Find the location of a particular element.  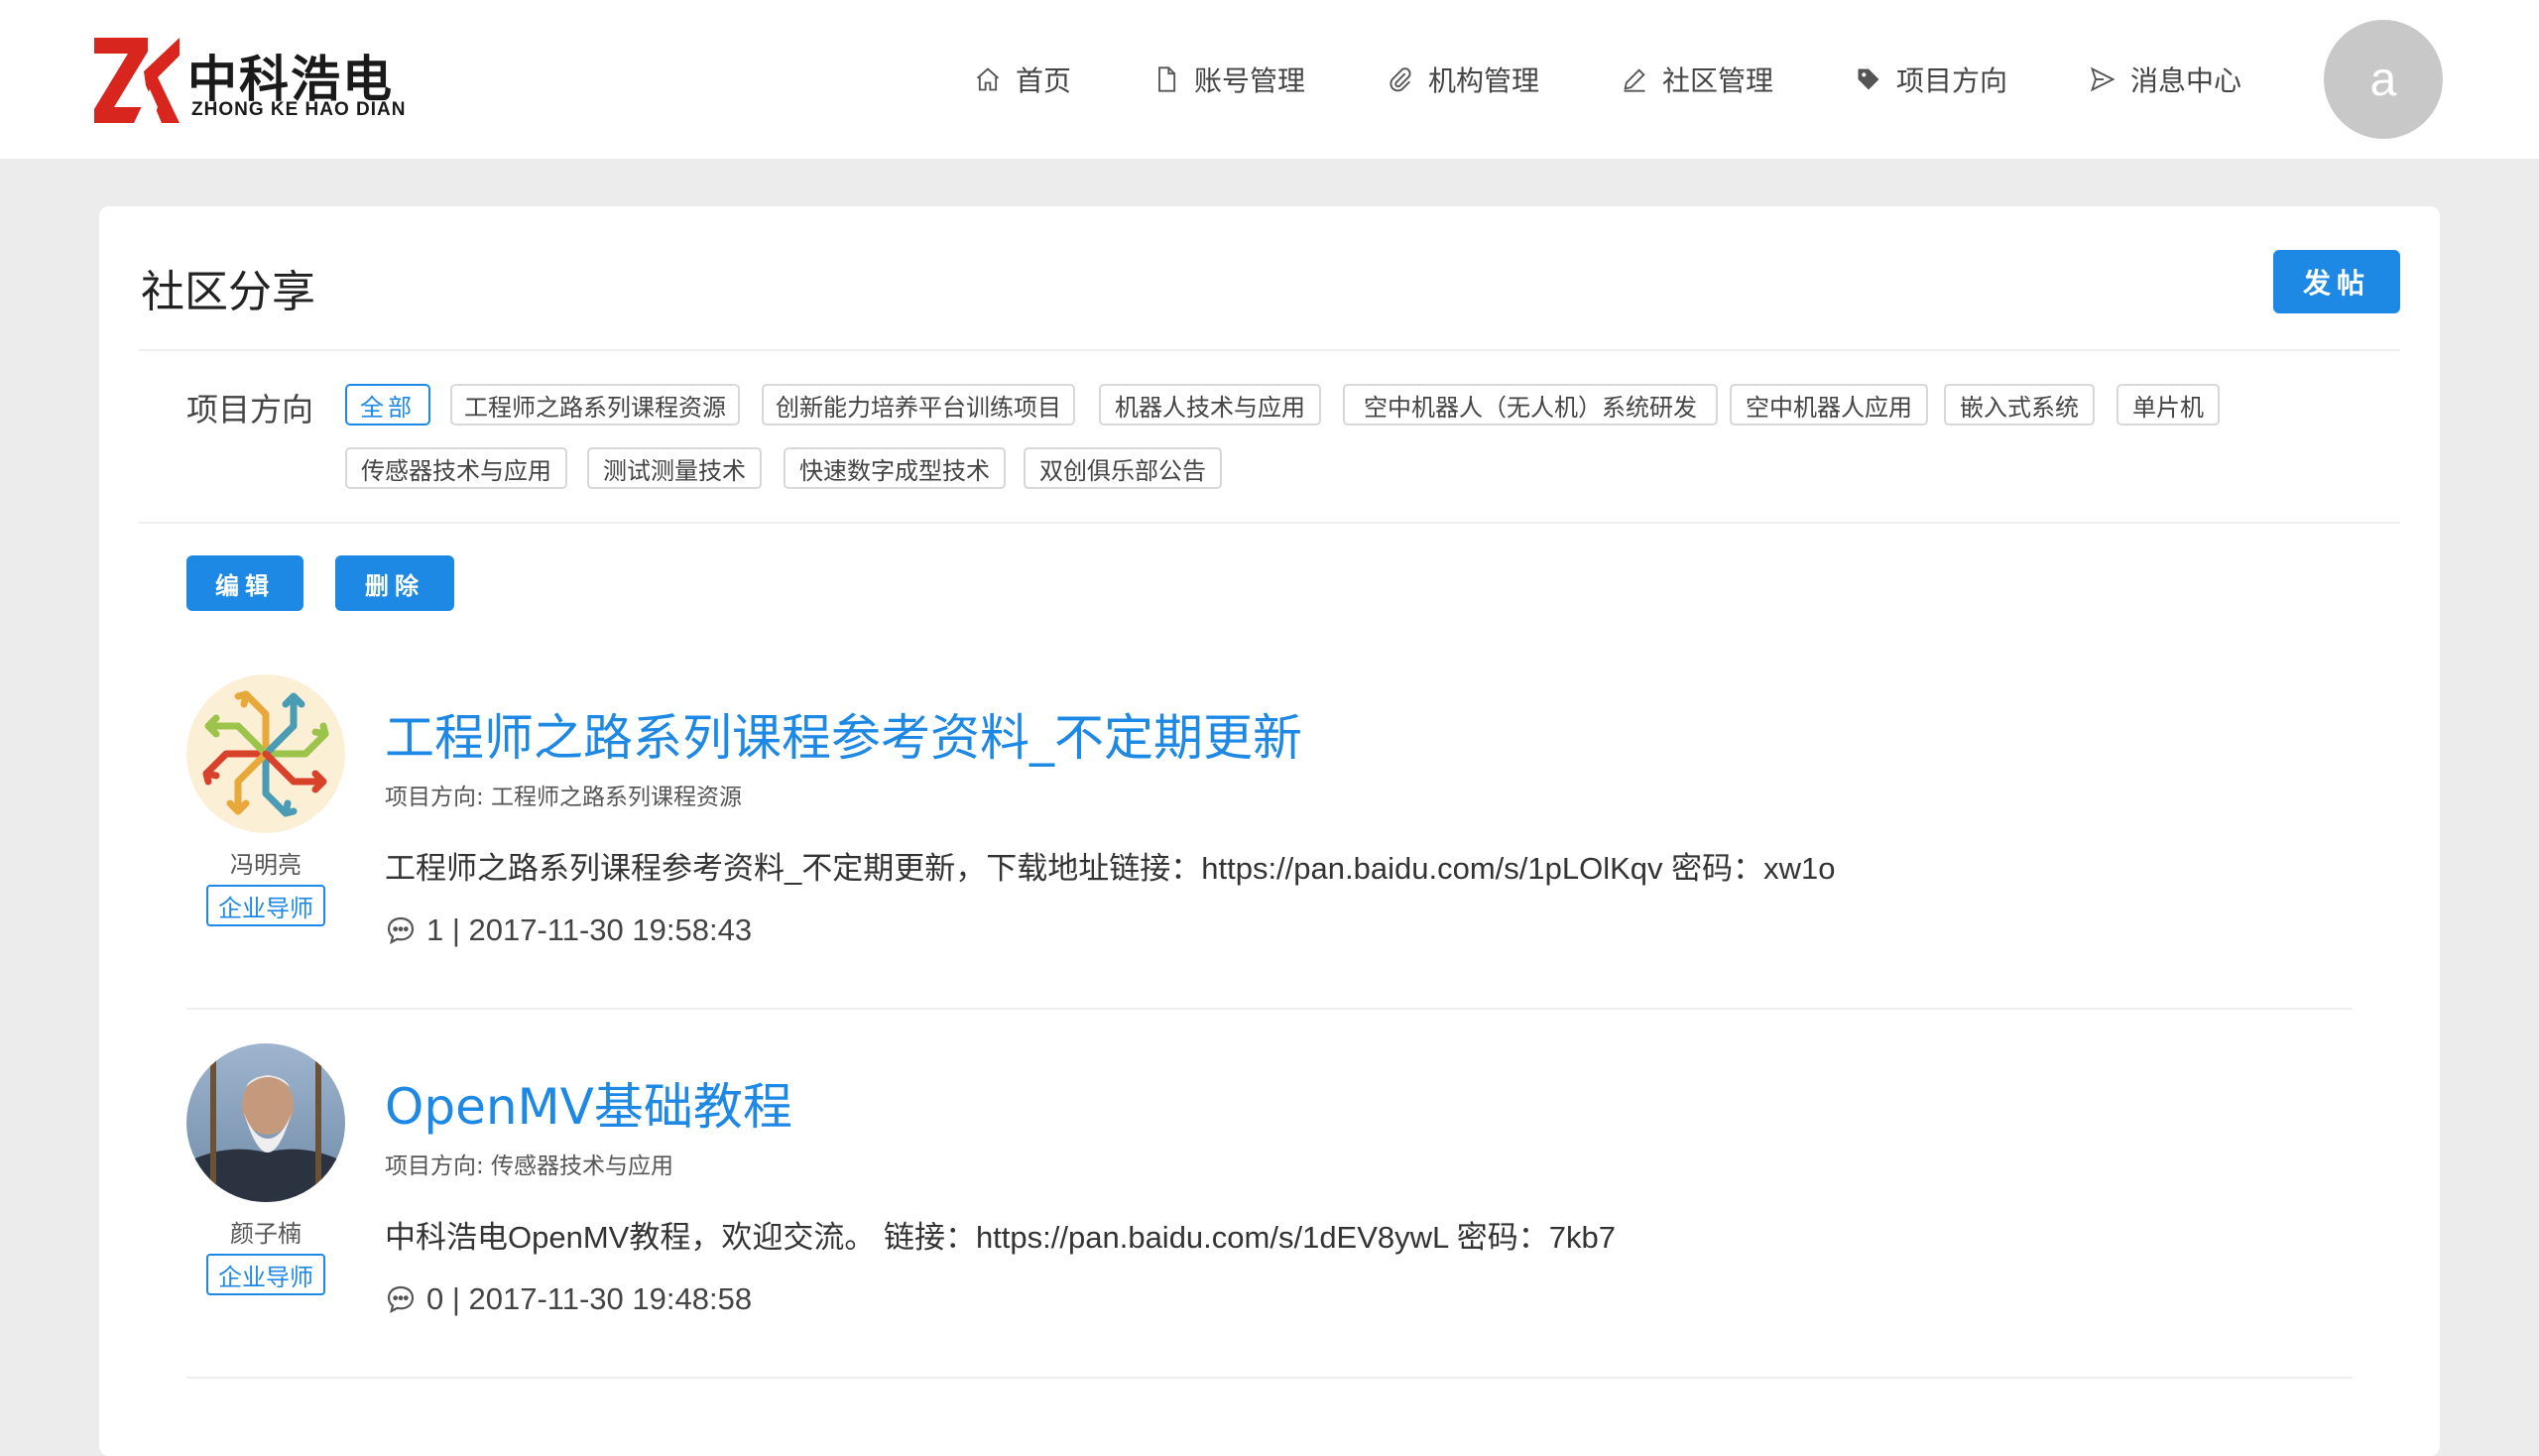

filter-label: 项目方向 is located at coordinates (250, 409).